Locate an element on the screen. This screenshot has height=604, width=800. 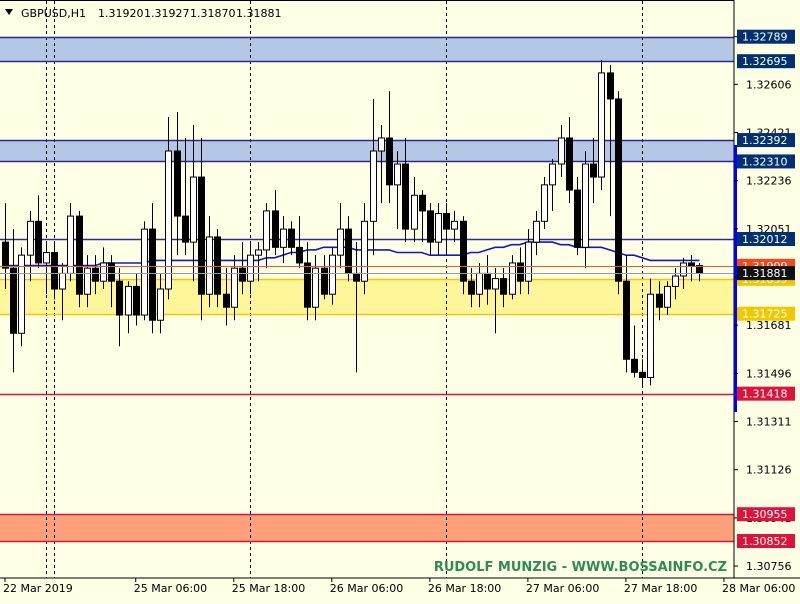
time-tick-label-6: 27 Mar 18:00 is located at coordinates (660, 588).